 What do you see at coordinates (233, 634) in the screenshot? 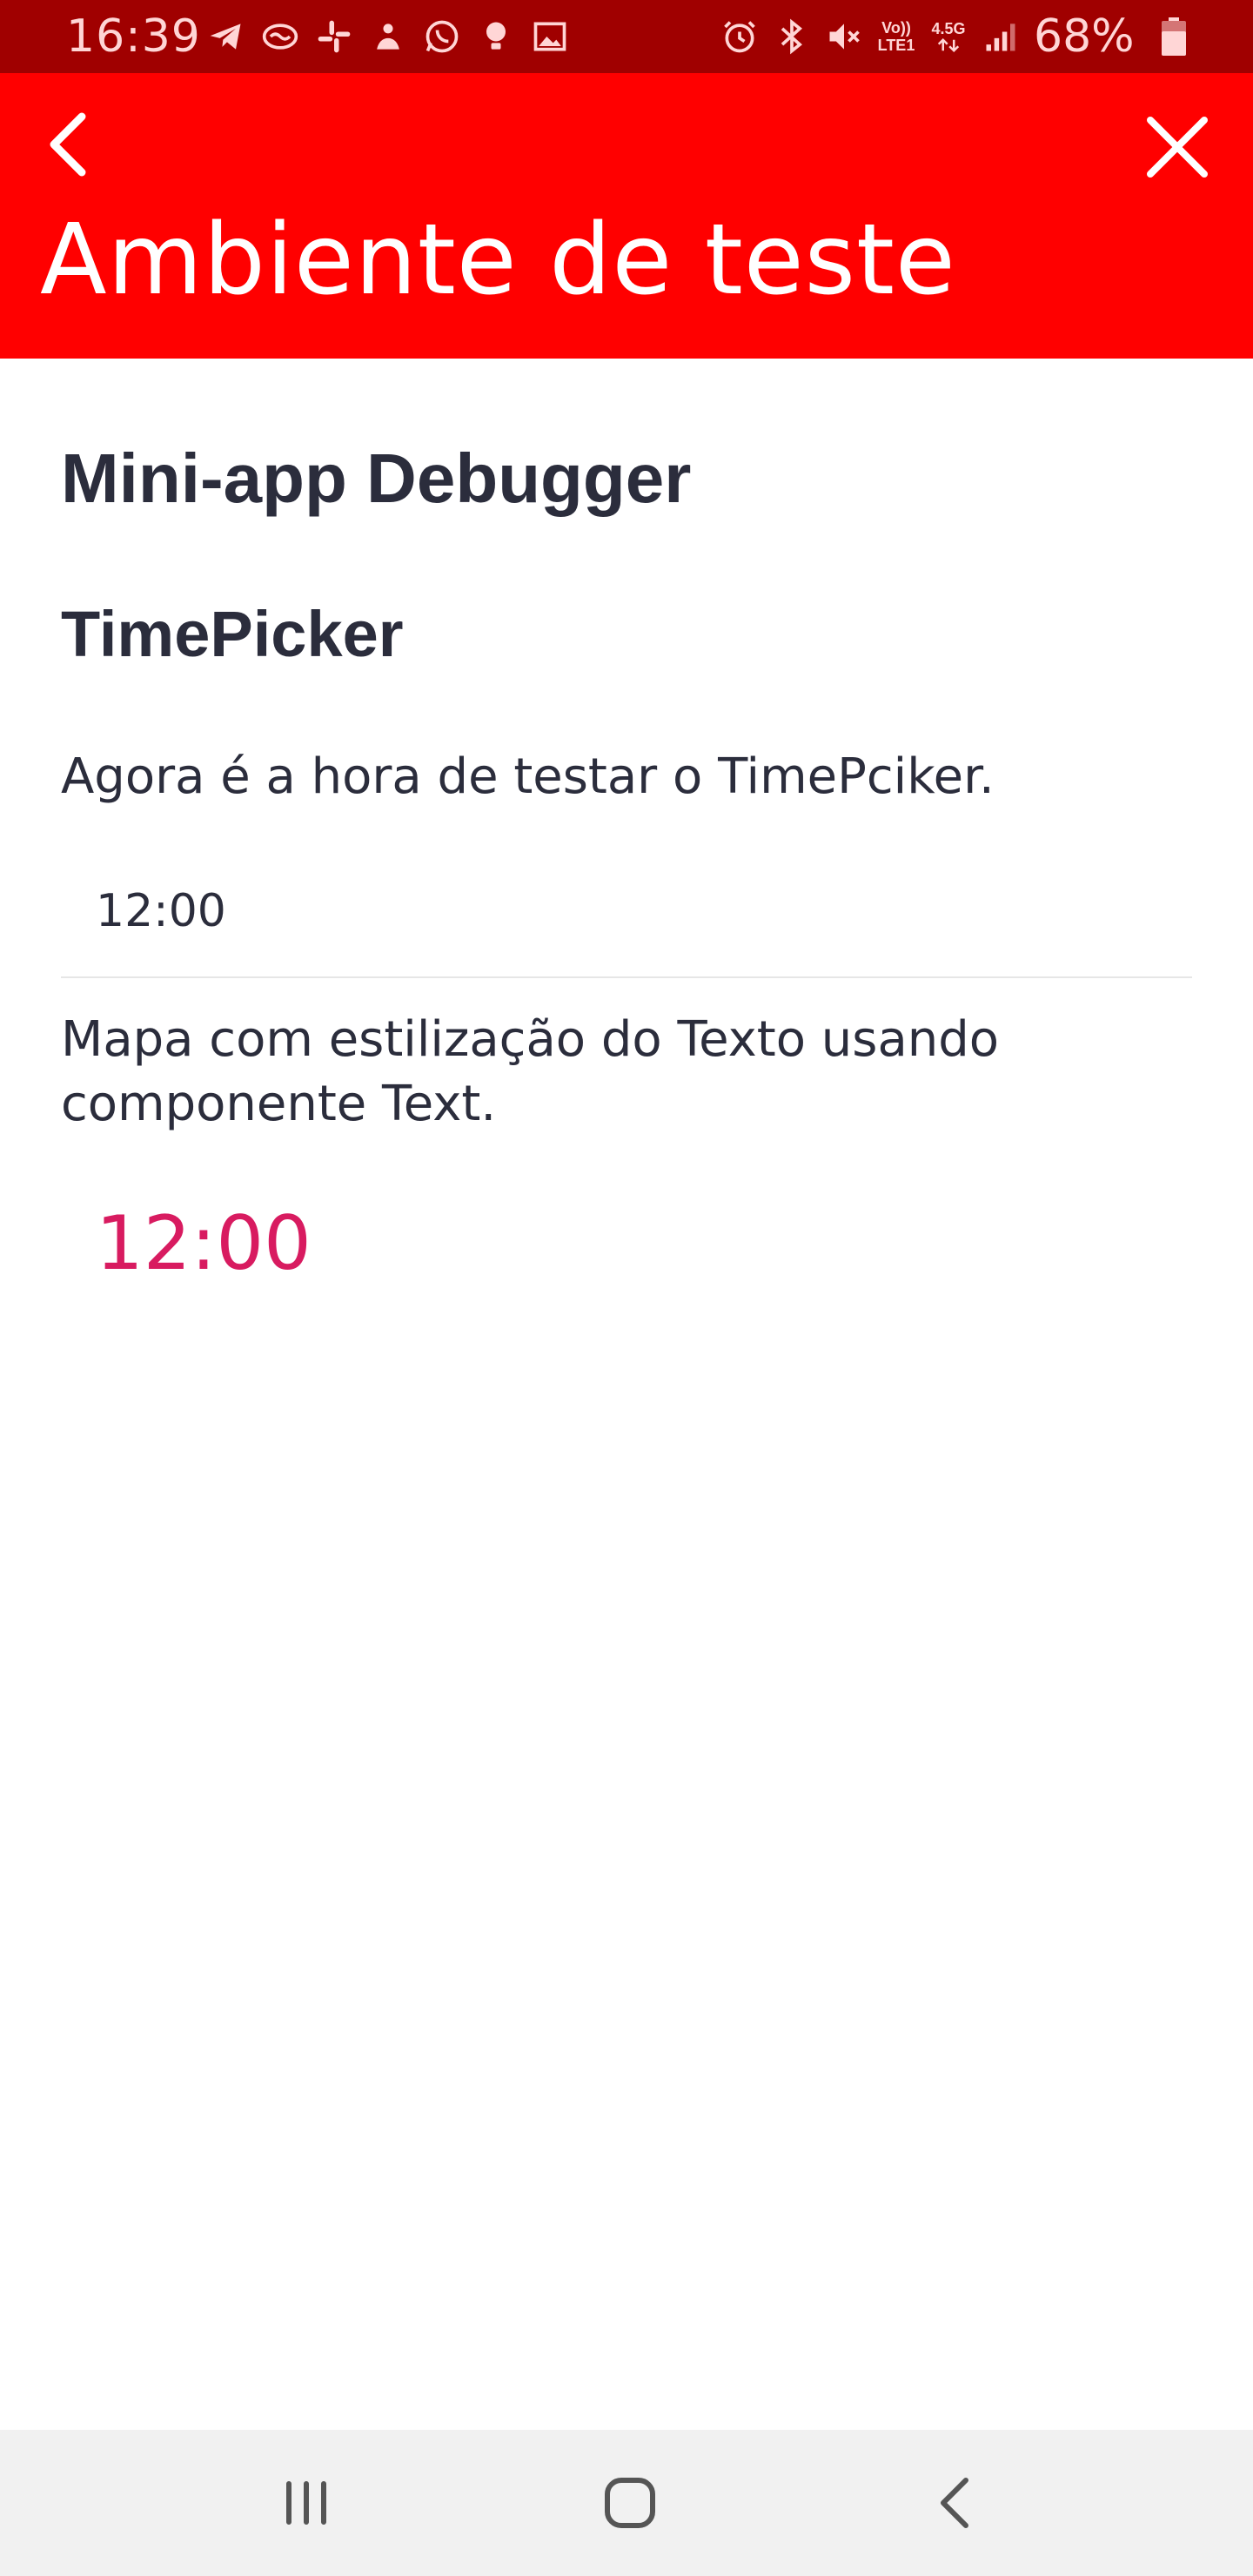
I see `section-title: TimePicker` at bounding box center [233, 634].